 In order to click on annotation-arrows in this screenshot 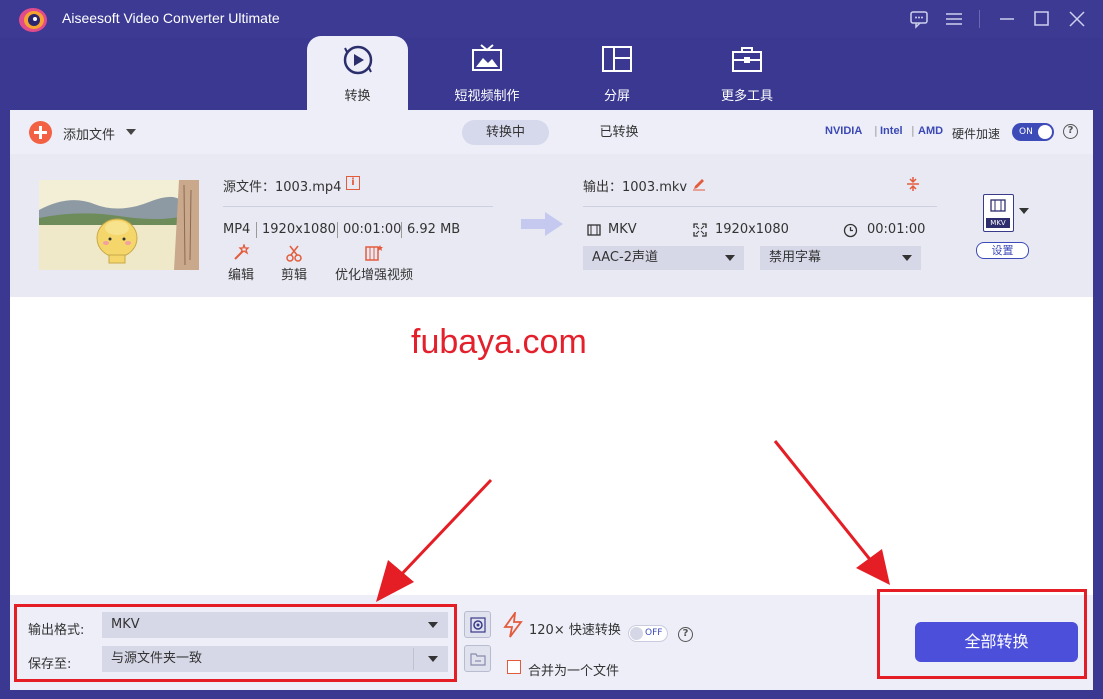, I will do `click(633, 521)`.